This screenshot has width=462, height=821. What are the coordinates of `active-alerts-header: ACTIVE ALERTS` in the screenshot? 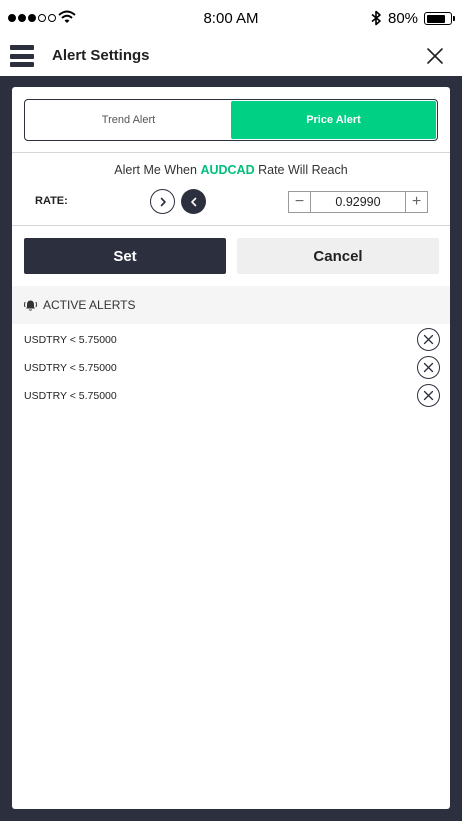 It's located at (231, 305).